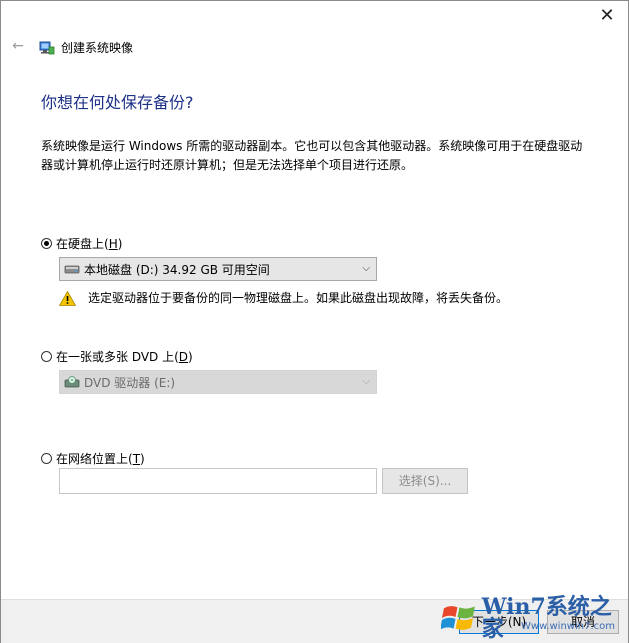  Describe the element at coordinates (218, 481) in the screenshot. I see `network-location-input` at that location.